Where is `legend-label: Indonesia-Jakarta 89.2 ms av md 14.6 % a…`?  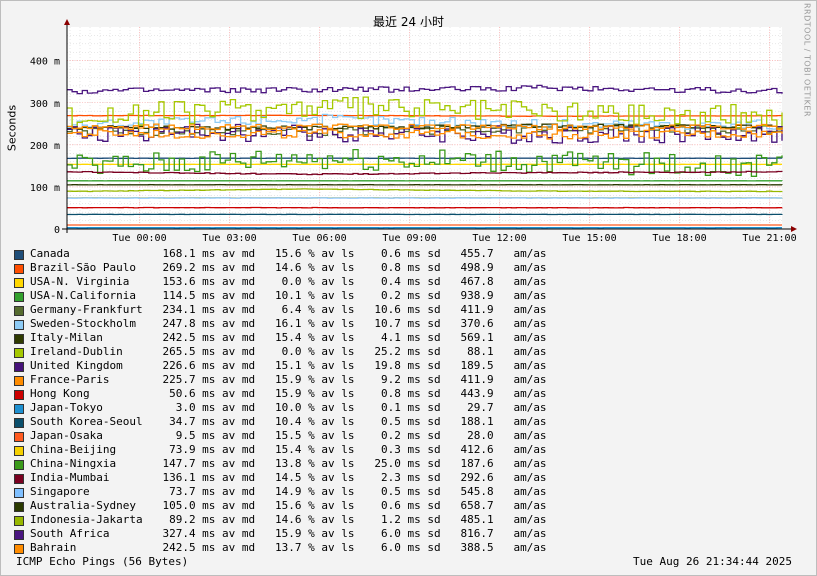
legend-label: Indonesia-Jakarta 89.2 ms av md 14.6 % a… is located at coordinates (288, 519).